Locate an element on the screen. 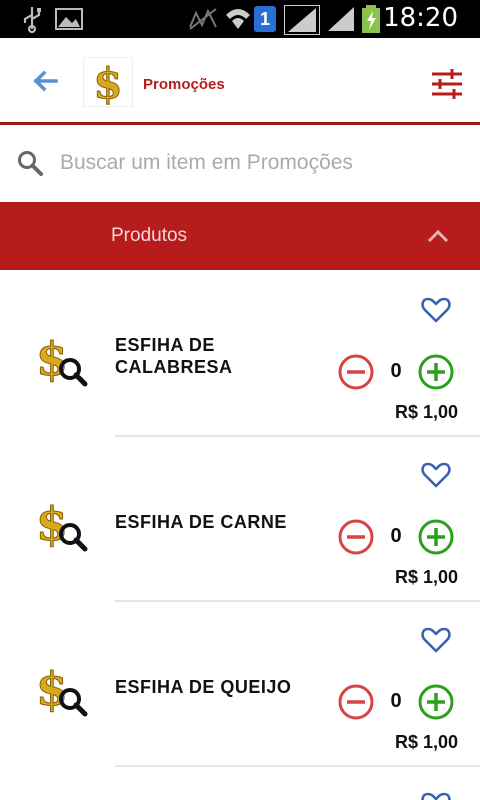 Image resolution: width=480 pixels, height=800 pixels. status-bar: 1 18:20 is located at coordinates (240, 19).